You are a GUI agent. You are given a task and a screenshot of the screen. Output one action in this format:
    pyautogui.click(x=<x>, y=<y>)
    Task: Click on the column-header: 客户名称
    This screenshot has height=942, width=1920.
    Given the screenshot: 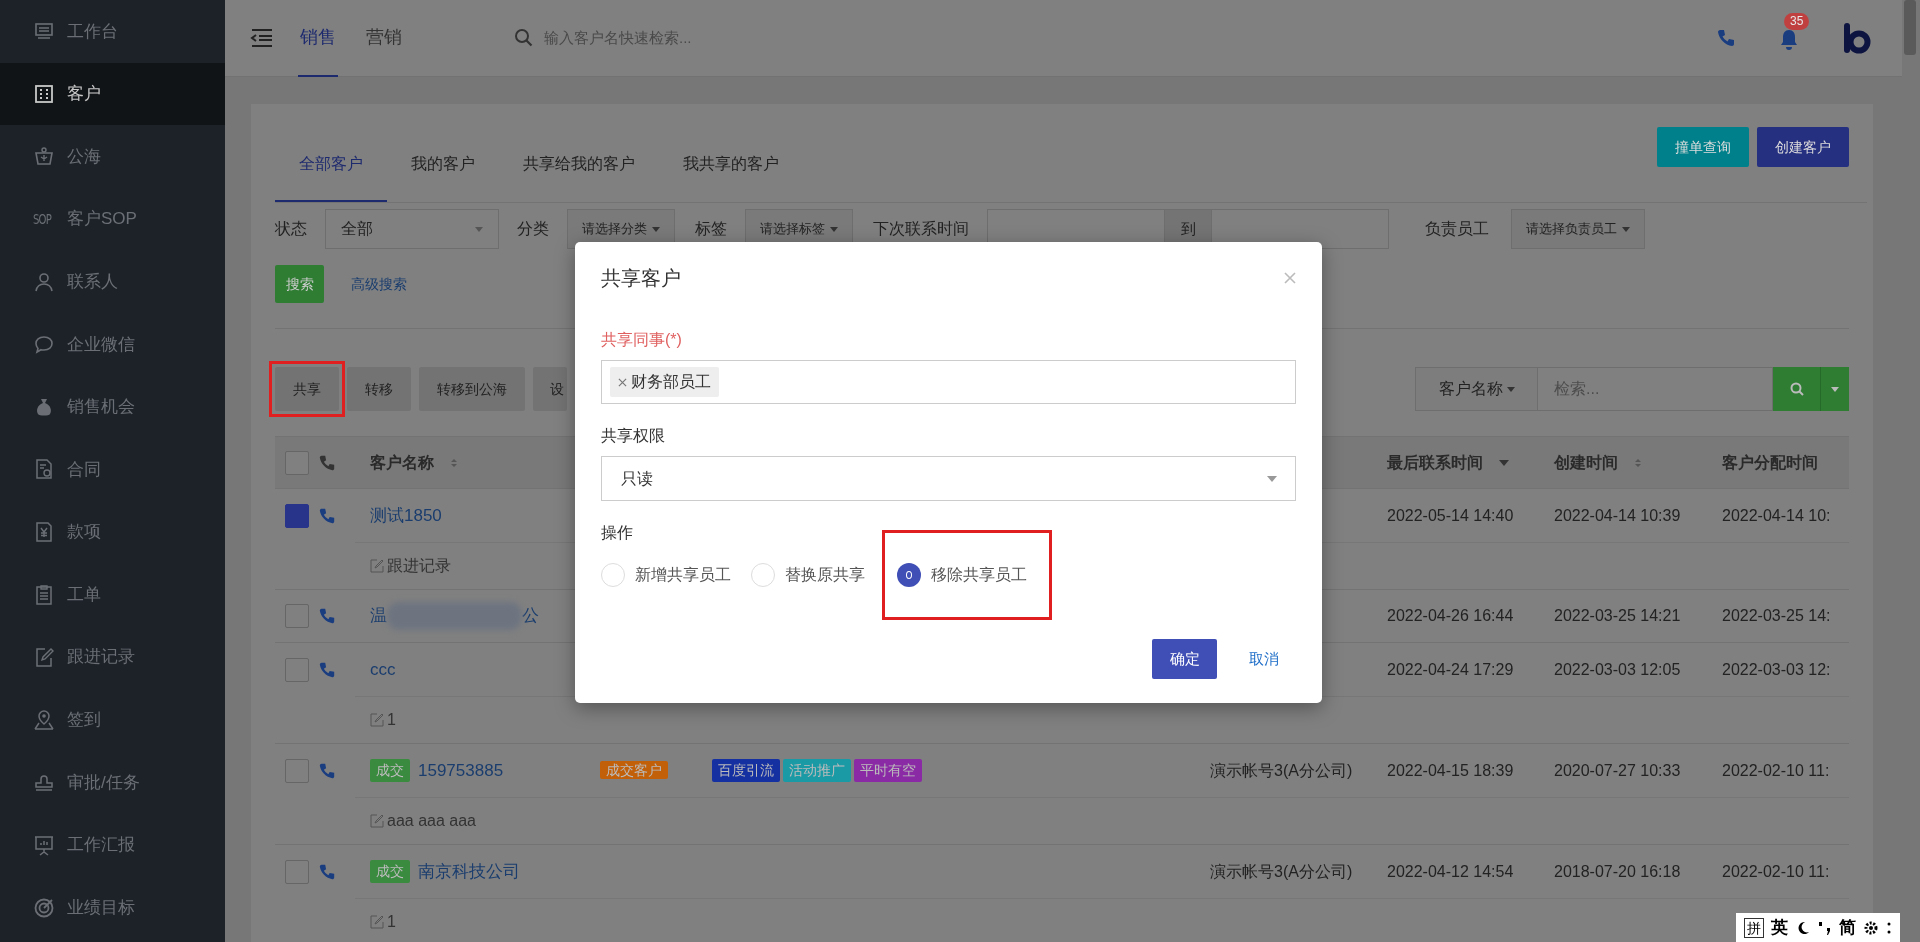 What is the action you would take?
    pyautogui.click(x=402, y=462)
    